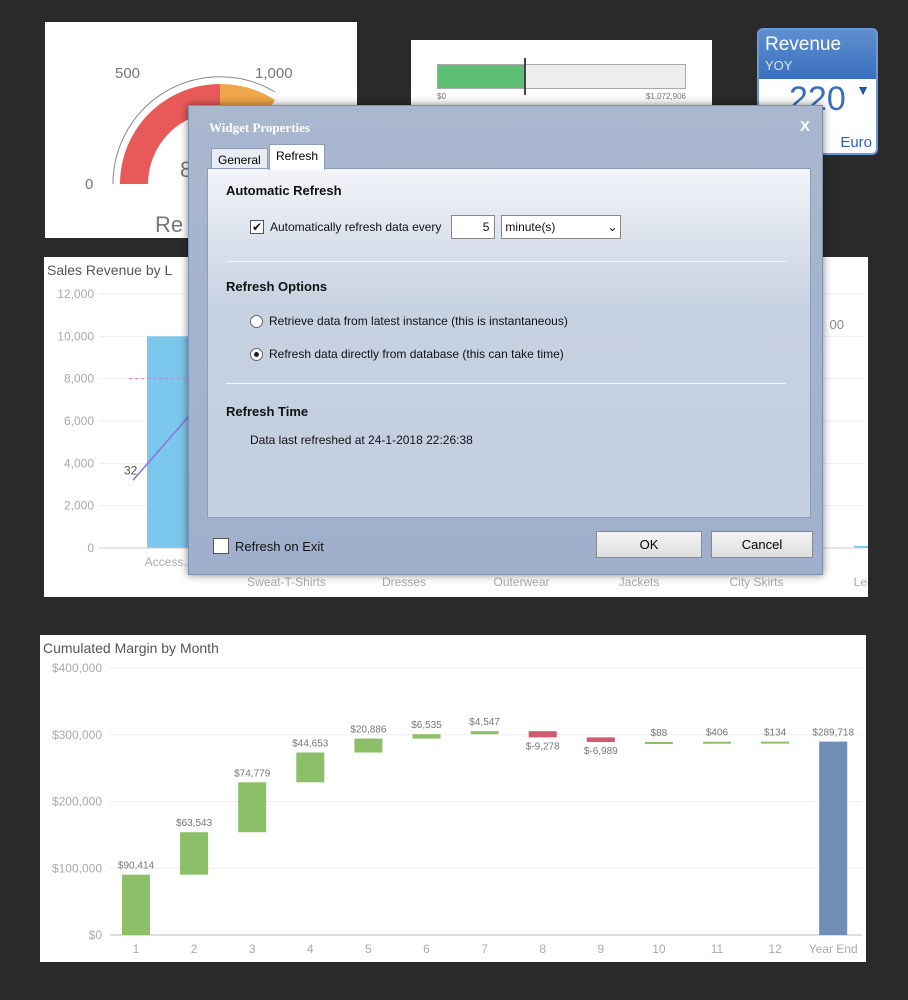  What do you see at coordinates (96, 935) in the screenshot?
I see `y-tick-label: $0` at bounding box center [96, 935].